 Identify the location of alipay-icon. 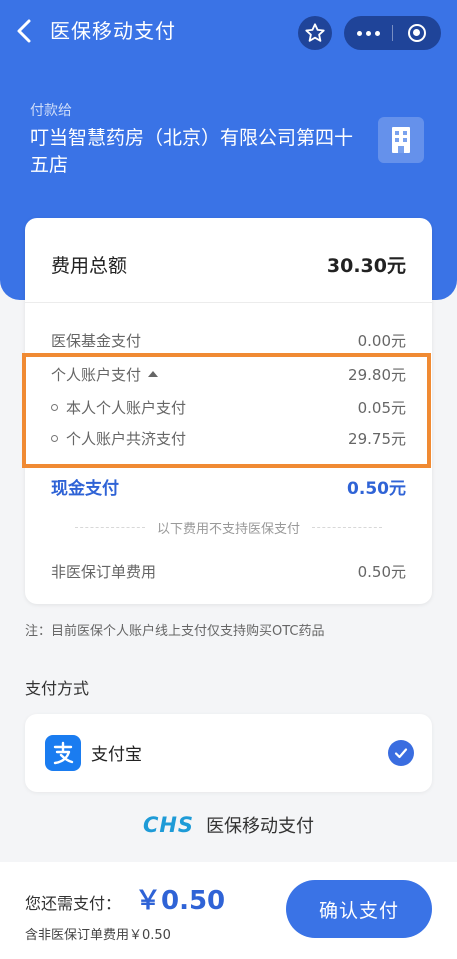
(63, 753).